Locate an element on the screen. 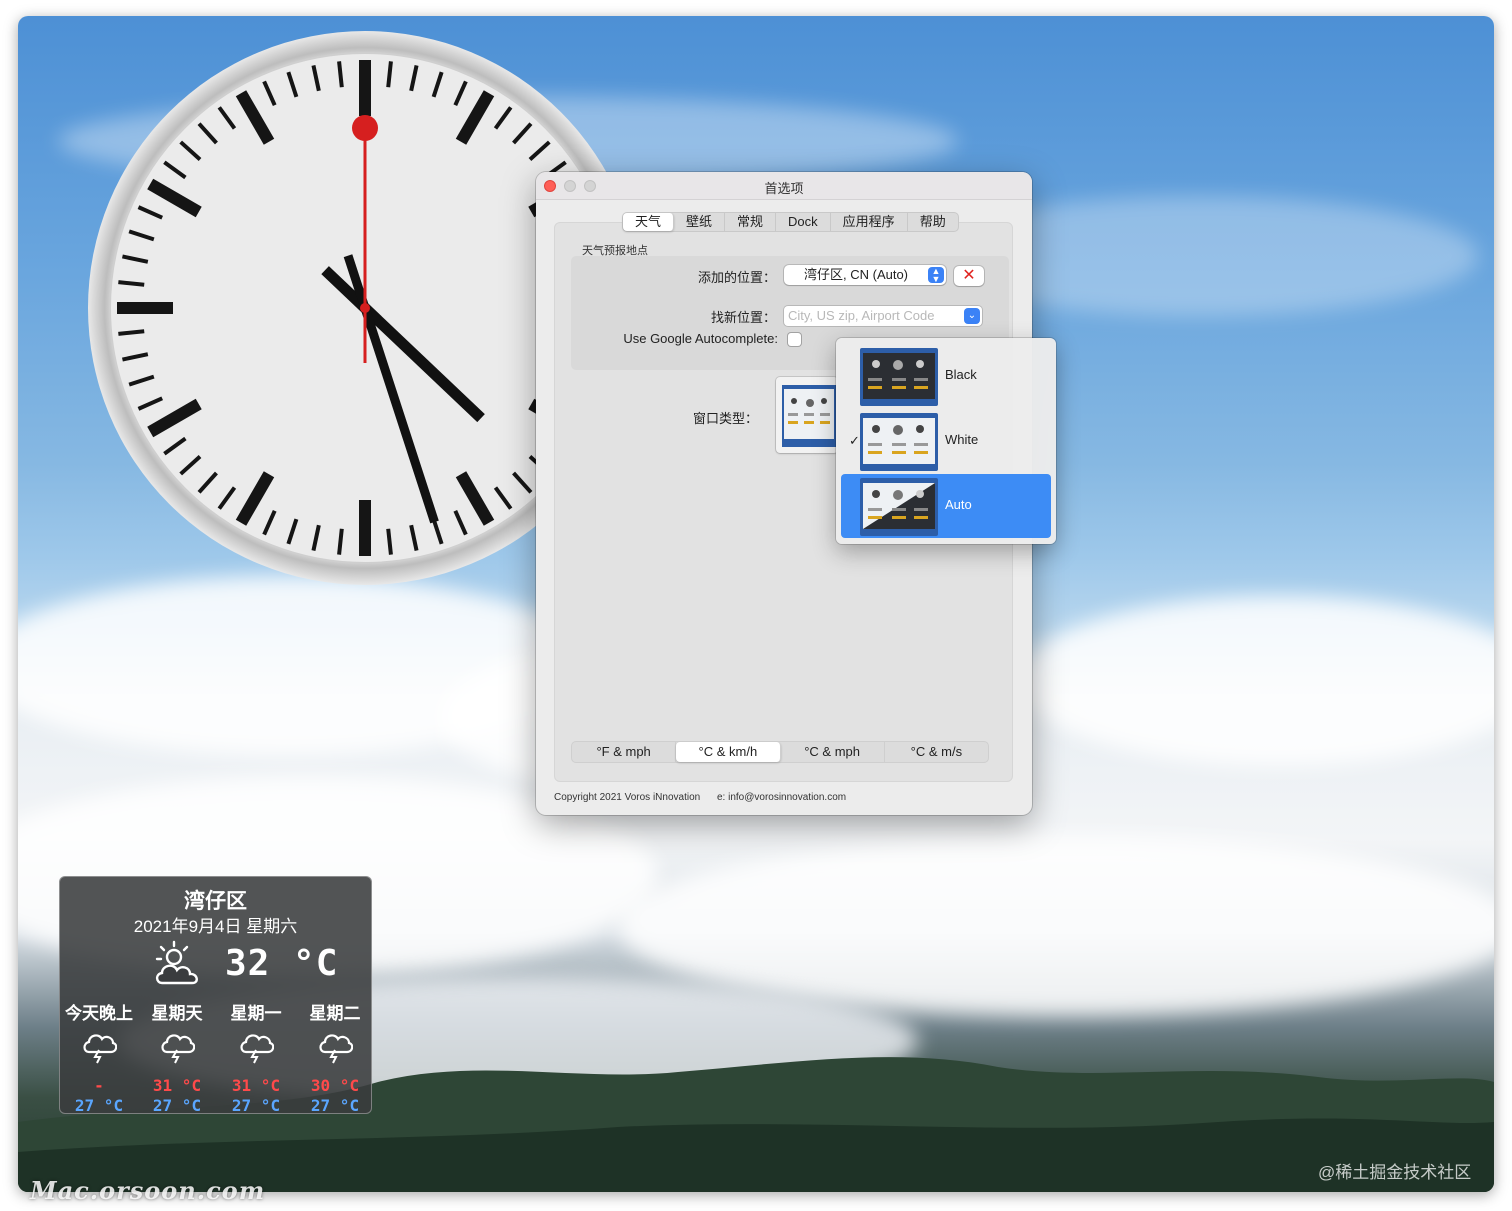 The image size is (1512, 1211). black-theme-thumbnail is located at coordinates (899, 377).